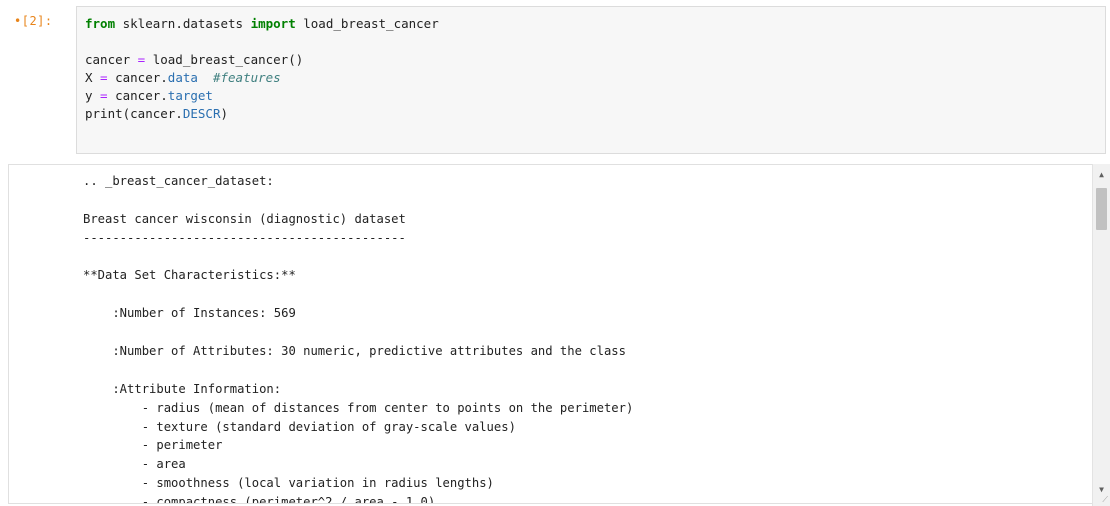  What do you see at coordinates (1101, 209) in the screenshot?
I see `scrollbar-thumb` at bounding box center [1101, 209].